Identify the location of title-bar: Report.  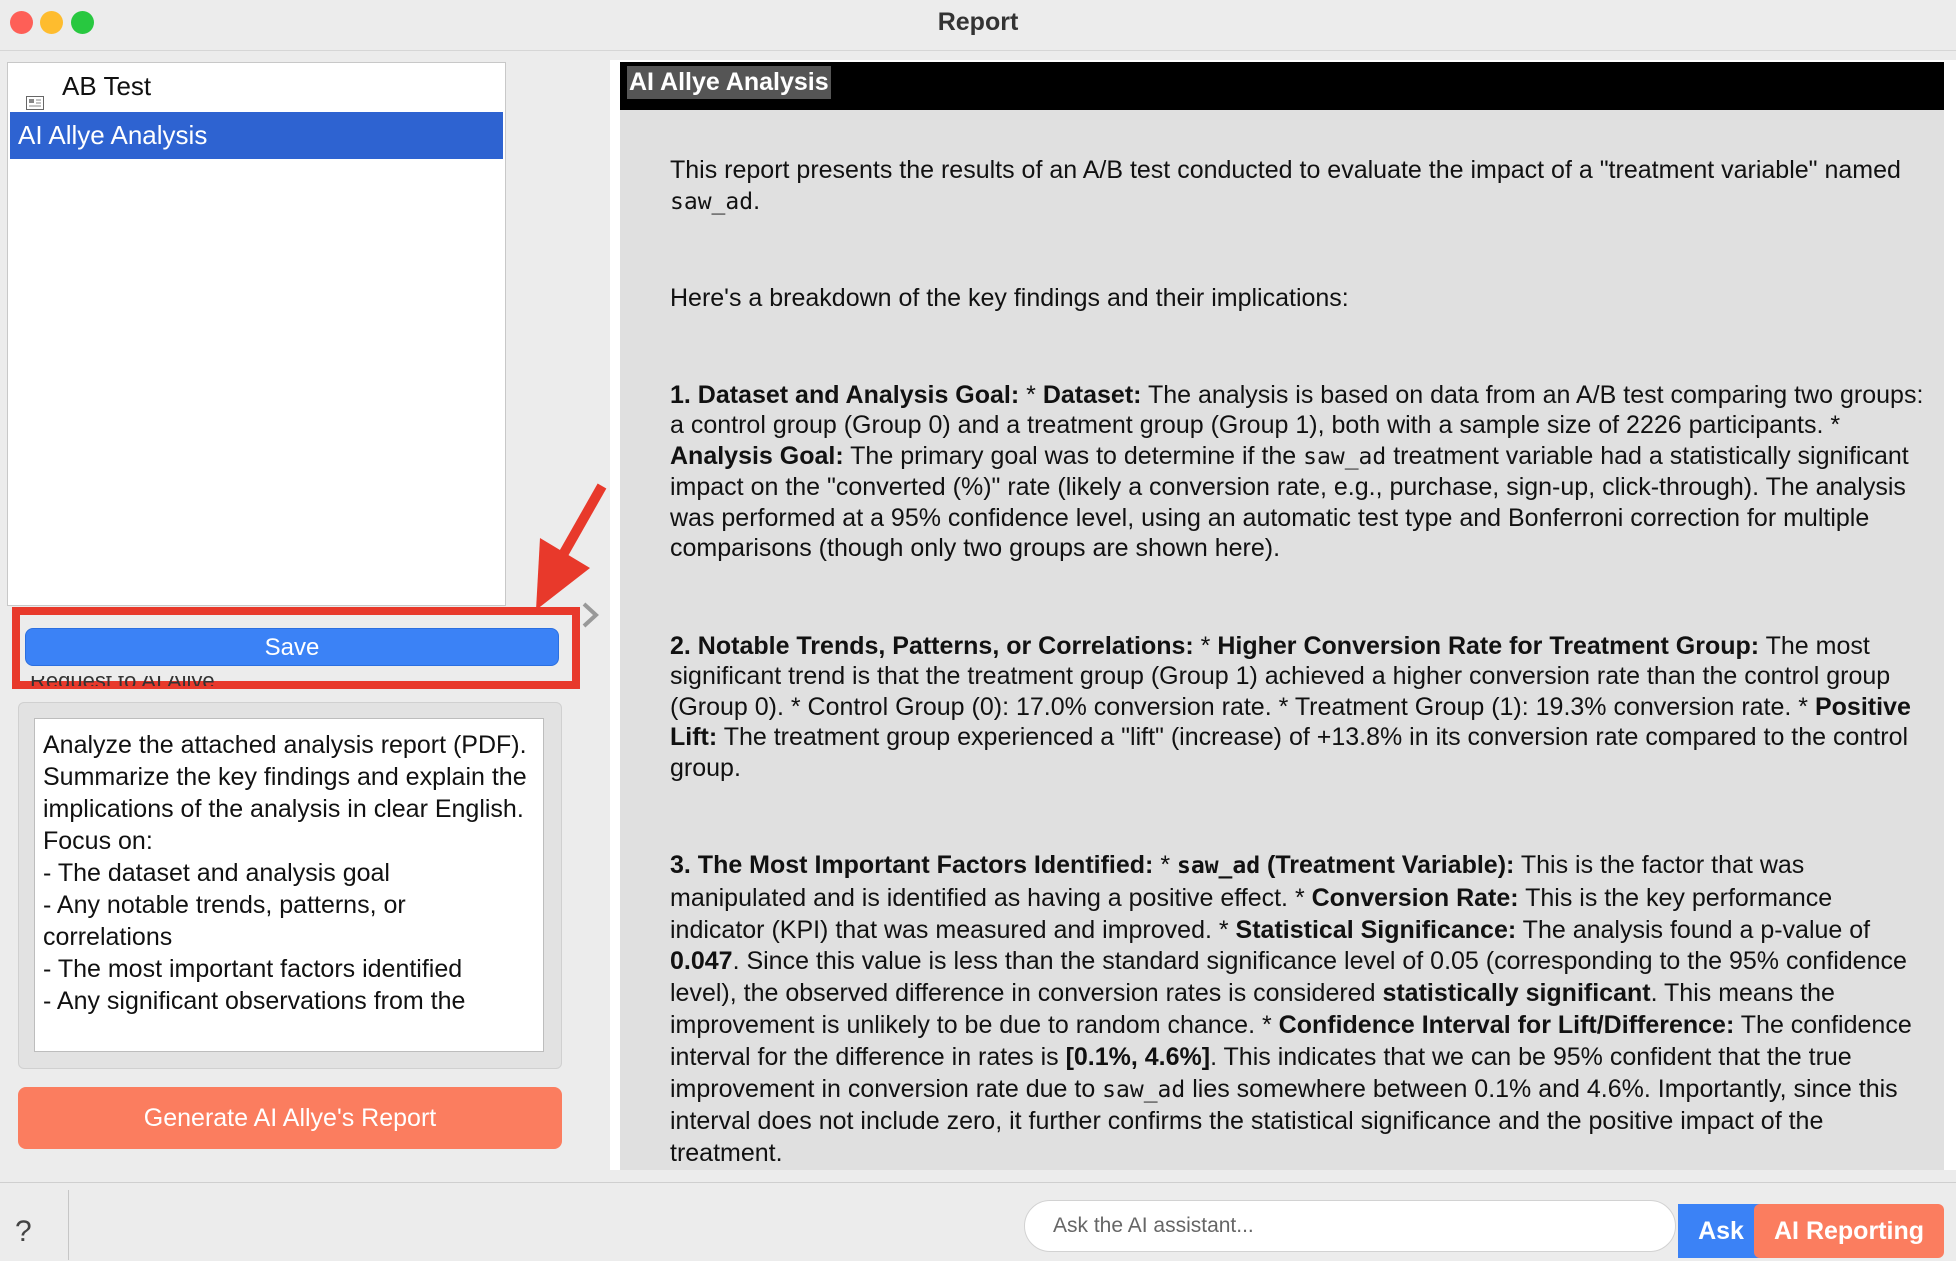
(978, 25).